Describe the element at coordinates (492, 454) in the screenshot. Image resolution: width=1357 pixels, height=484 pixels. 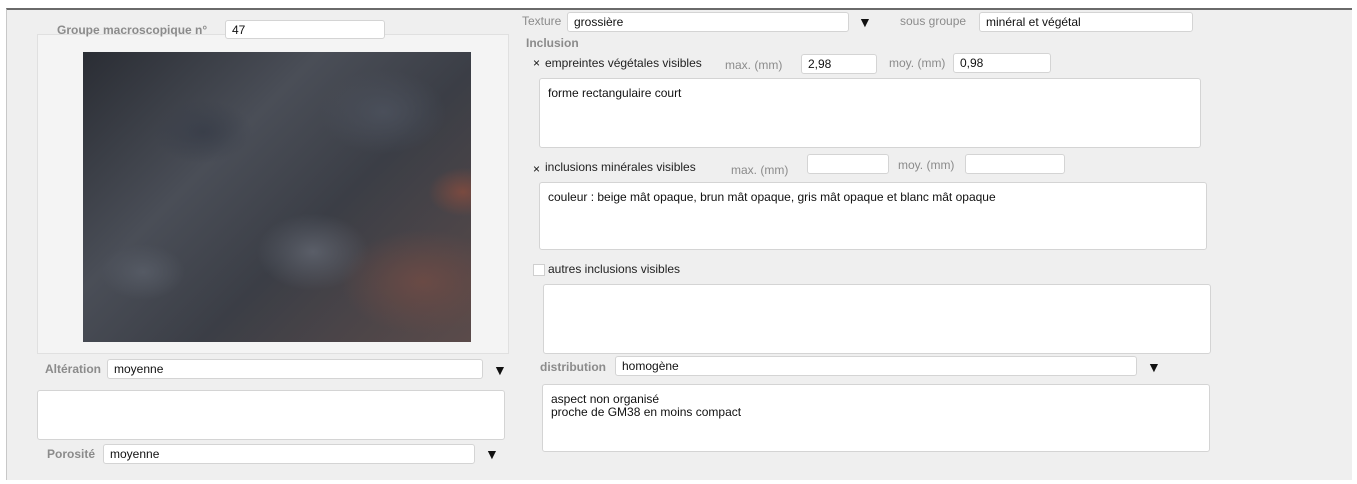
I see `porosite-dropdown-icon: ▼` at that location.